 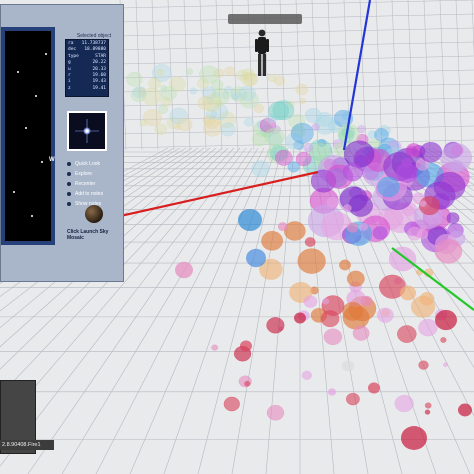 I want to click on action-item: Recenter, so click(x=95, y=184).